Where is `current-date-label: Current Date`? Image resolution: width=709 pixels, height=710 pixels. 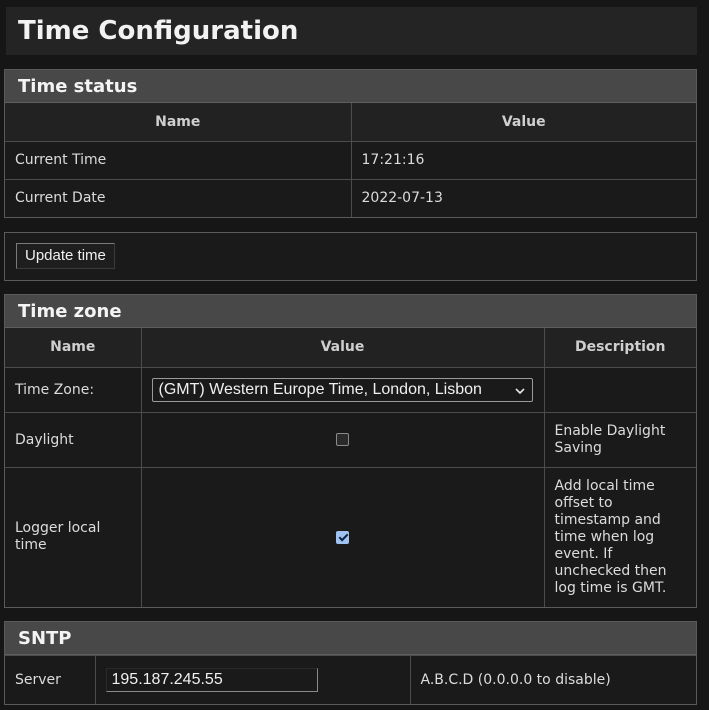 current-date-label: Current Date is located at coordinates (178, 197).